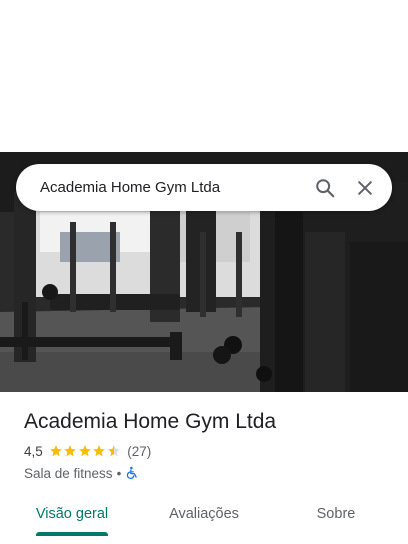  I want to click on wheelchair-icon, so click(132, 473).